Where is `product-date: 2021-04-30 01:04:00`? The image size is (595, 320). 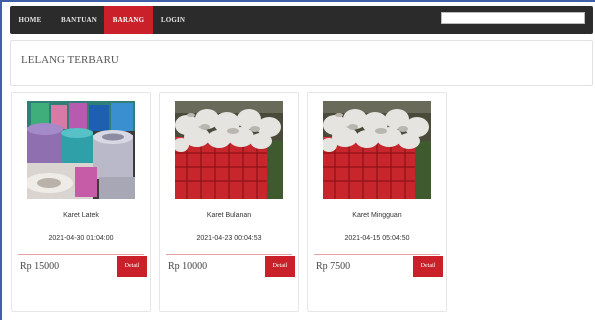 product-date: 2021-04-30 01:04:00 is located at coordinates (81, 238).